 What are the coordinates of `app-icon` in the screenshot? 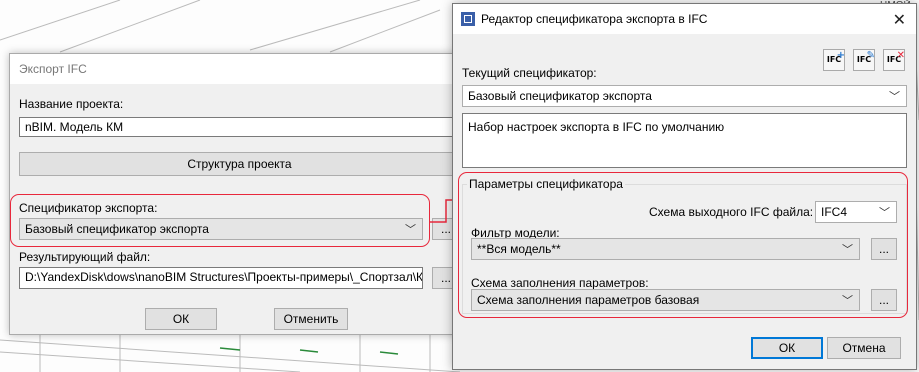 It's located at (468, 19).